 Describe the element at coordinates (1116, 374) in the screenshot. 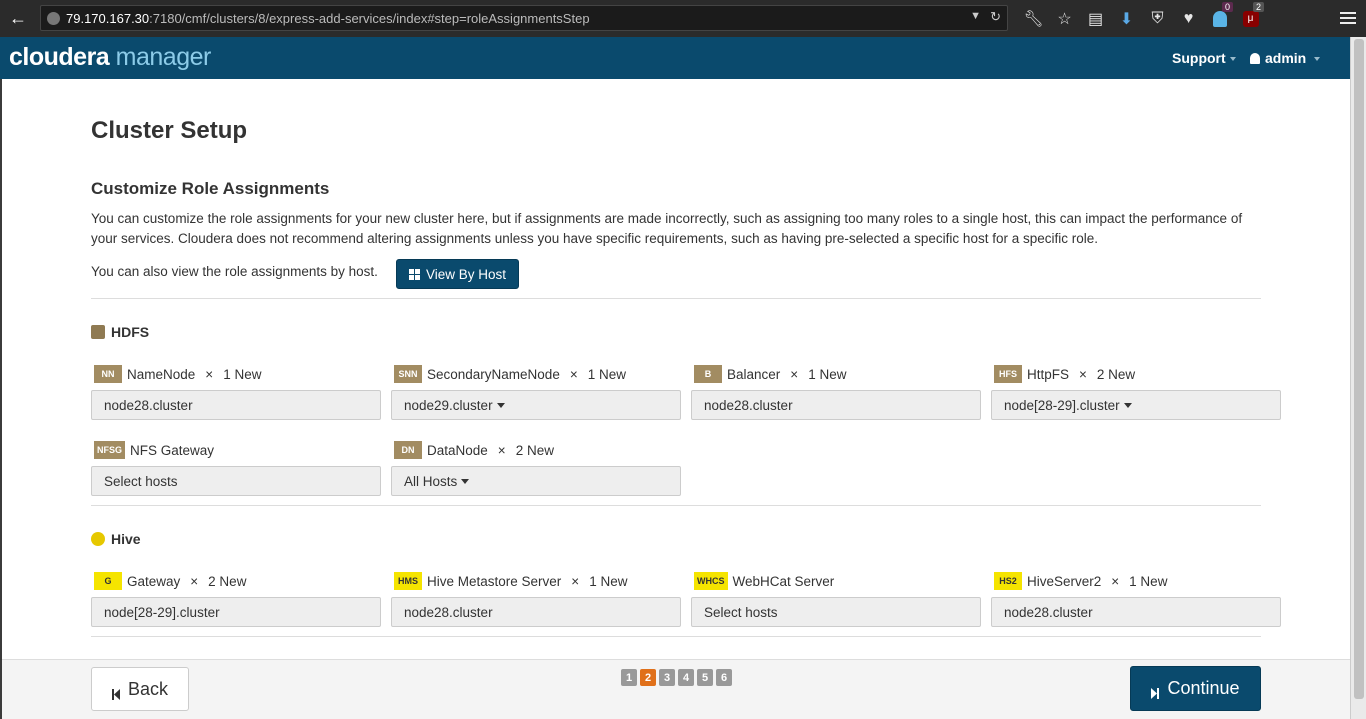

I see `role-count: 2 New` at that location.